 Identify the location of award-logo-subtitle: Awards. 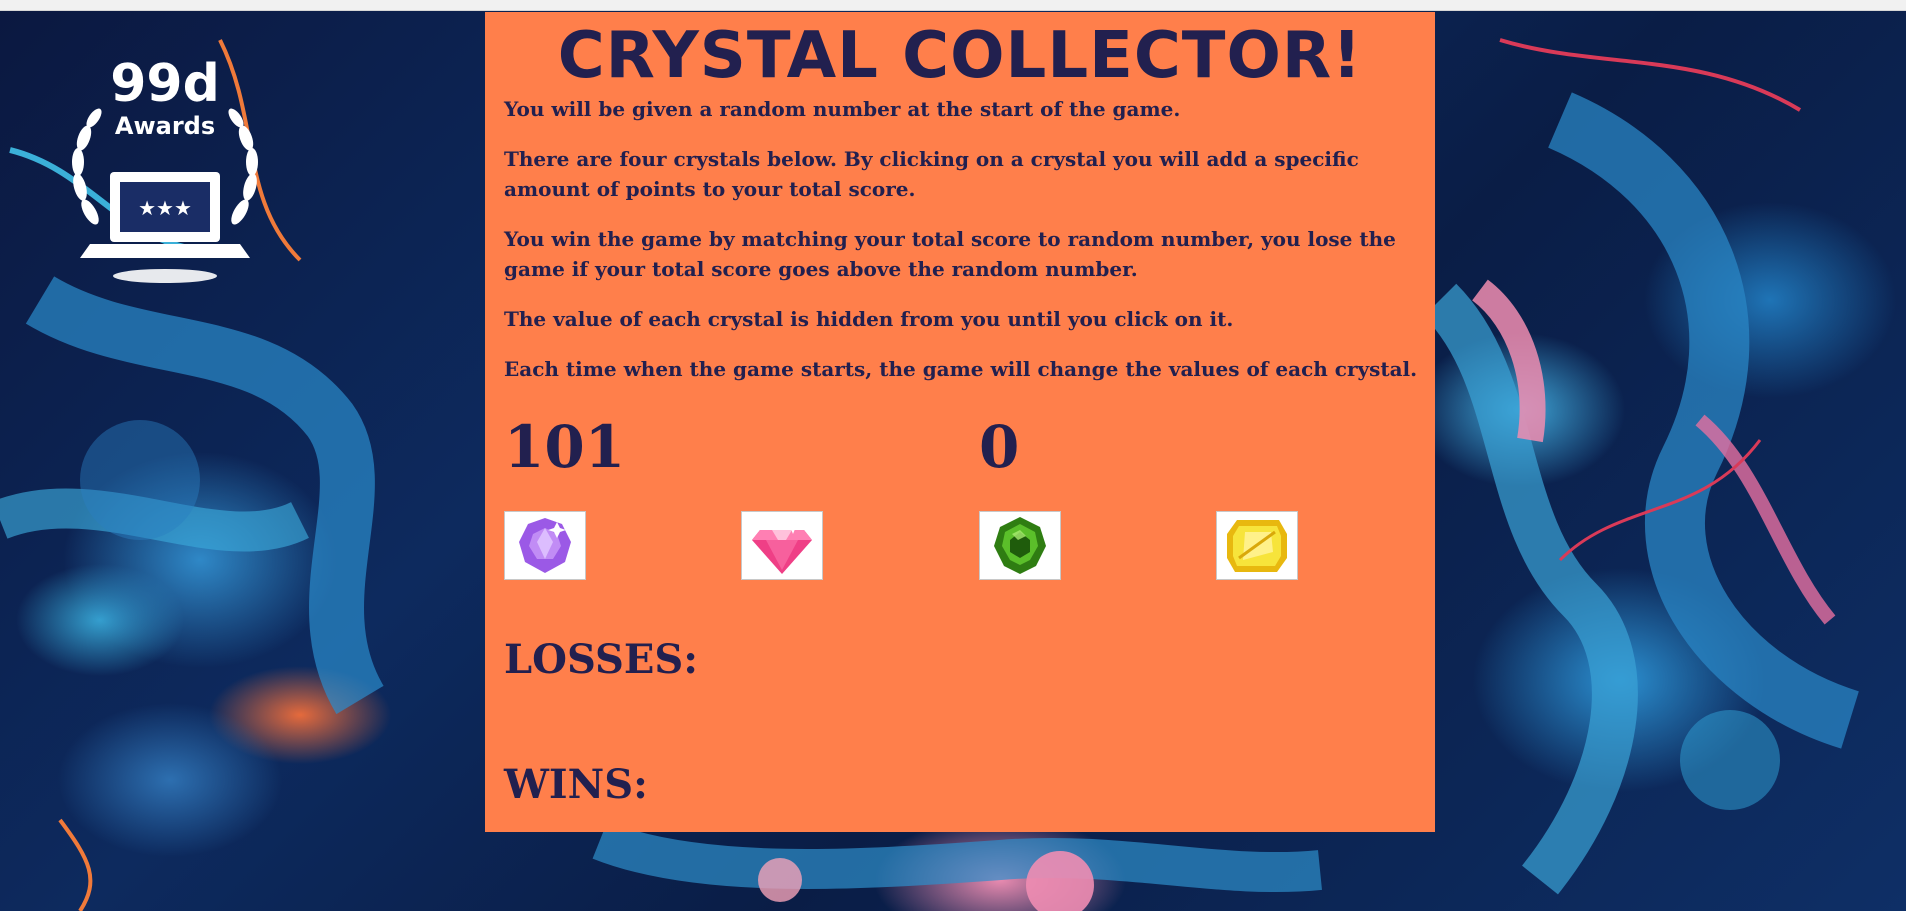
(165, 126).